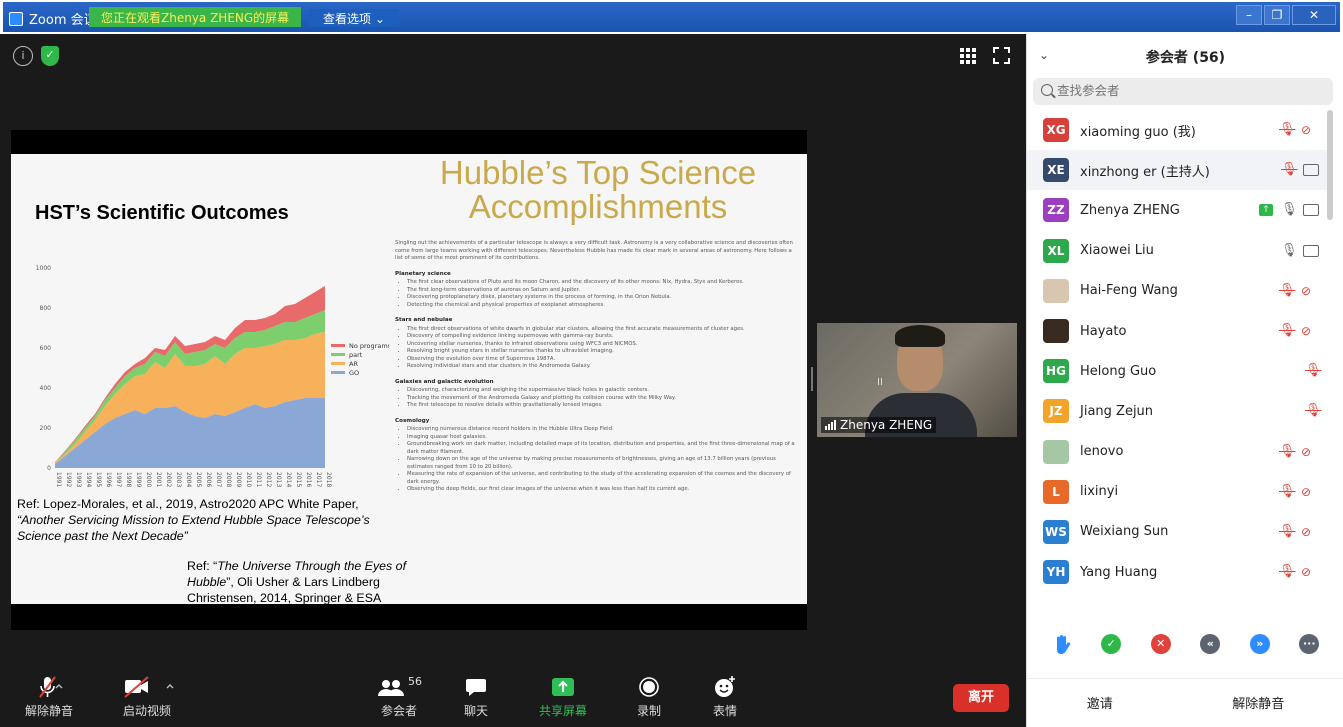 This screenshot has height=727, width=1343. What do you see at coordinates (63, 20) in the screenshot?
I see `app-title-text: Zoom 会议` at bounding box center [63, 20].